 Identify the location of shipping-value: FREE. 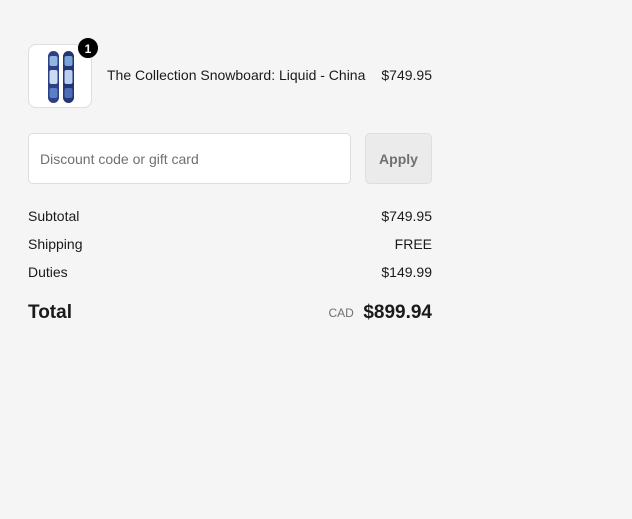
(413, 244).